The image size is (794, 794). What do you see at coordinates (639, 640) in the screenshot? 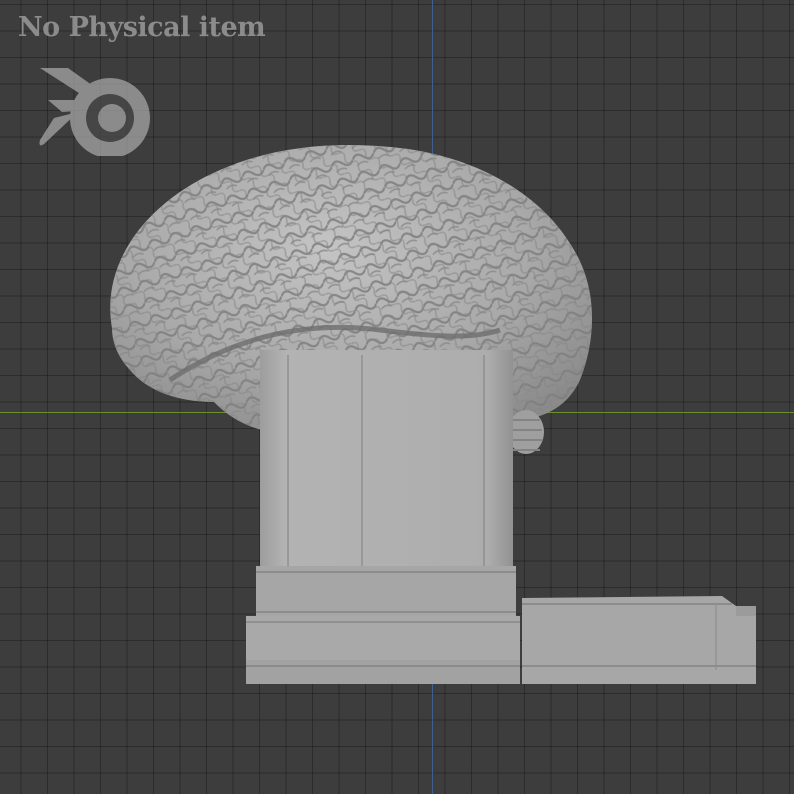
I see `side-tray` at bounding box center [639, 640].